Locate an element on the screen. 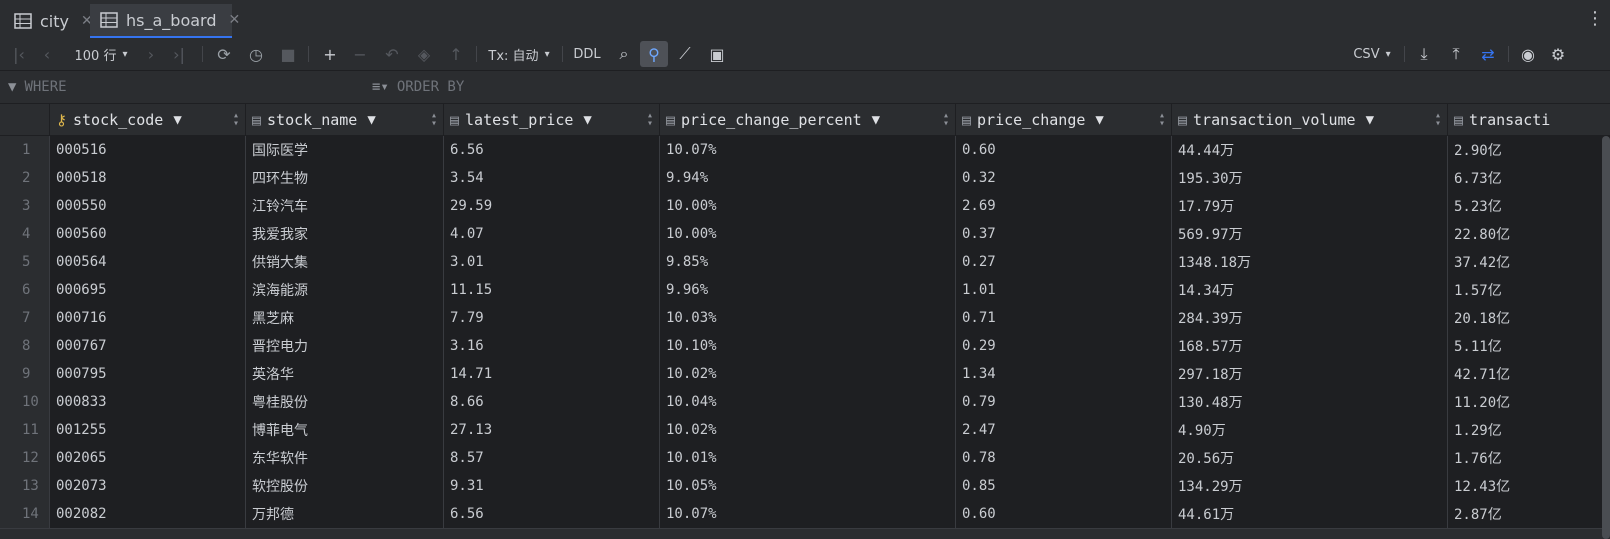 This screenshot has width=1610, height=539. cell-transaction-amount: 6.73亿 is located at coordinates (1529, 178).